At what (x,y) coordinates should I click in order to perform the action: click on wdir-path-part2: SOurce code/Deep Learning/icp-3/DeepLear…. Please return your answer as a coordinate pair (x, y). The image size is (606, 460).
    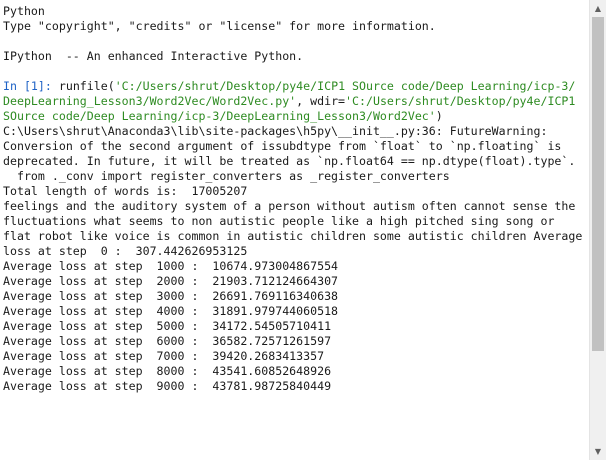
    Looking at the image, I should click on (219, 116).